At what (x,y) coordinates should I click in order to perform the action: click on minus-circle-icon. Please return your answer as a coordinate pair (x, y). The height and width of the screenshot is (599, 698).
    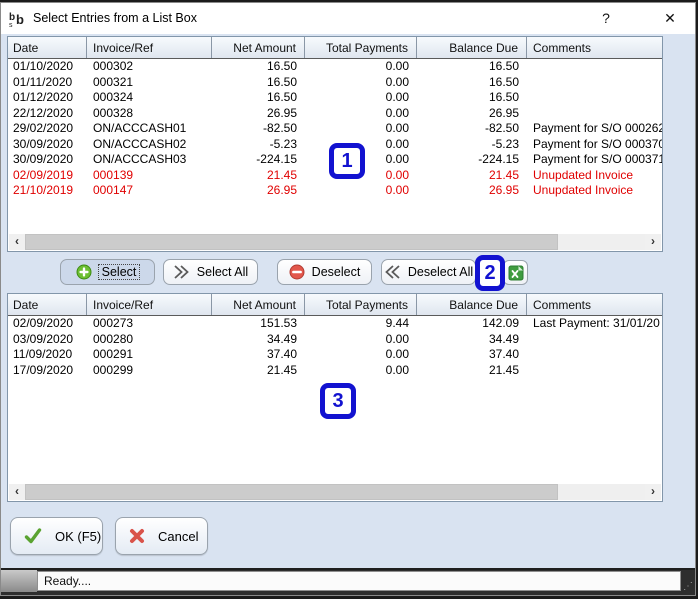
    Looking at the image, I should click on (297, 272).